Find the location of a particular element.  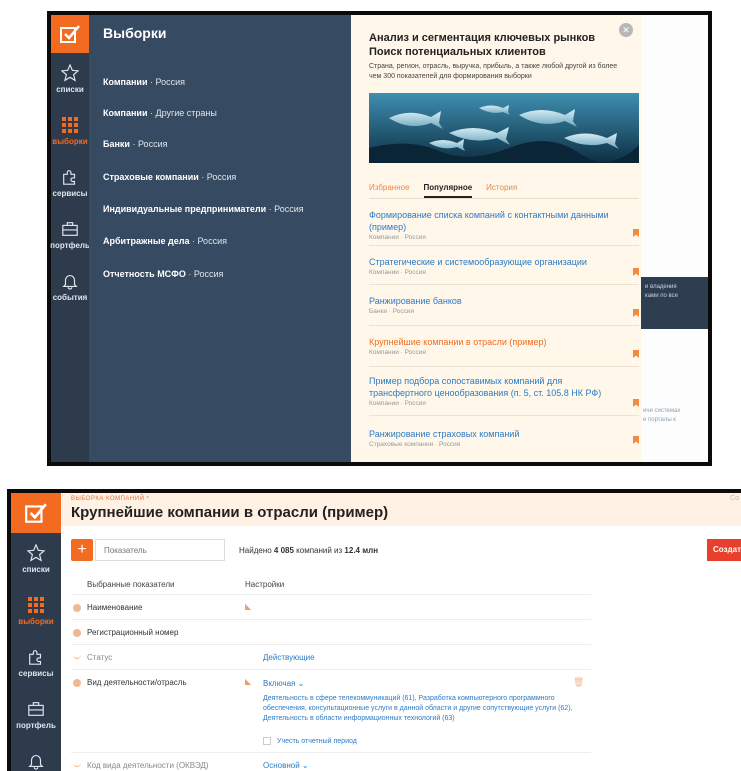

checkbox is located at coordinates (267, 741).